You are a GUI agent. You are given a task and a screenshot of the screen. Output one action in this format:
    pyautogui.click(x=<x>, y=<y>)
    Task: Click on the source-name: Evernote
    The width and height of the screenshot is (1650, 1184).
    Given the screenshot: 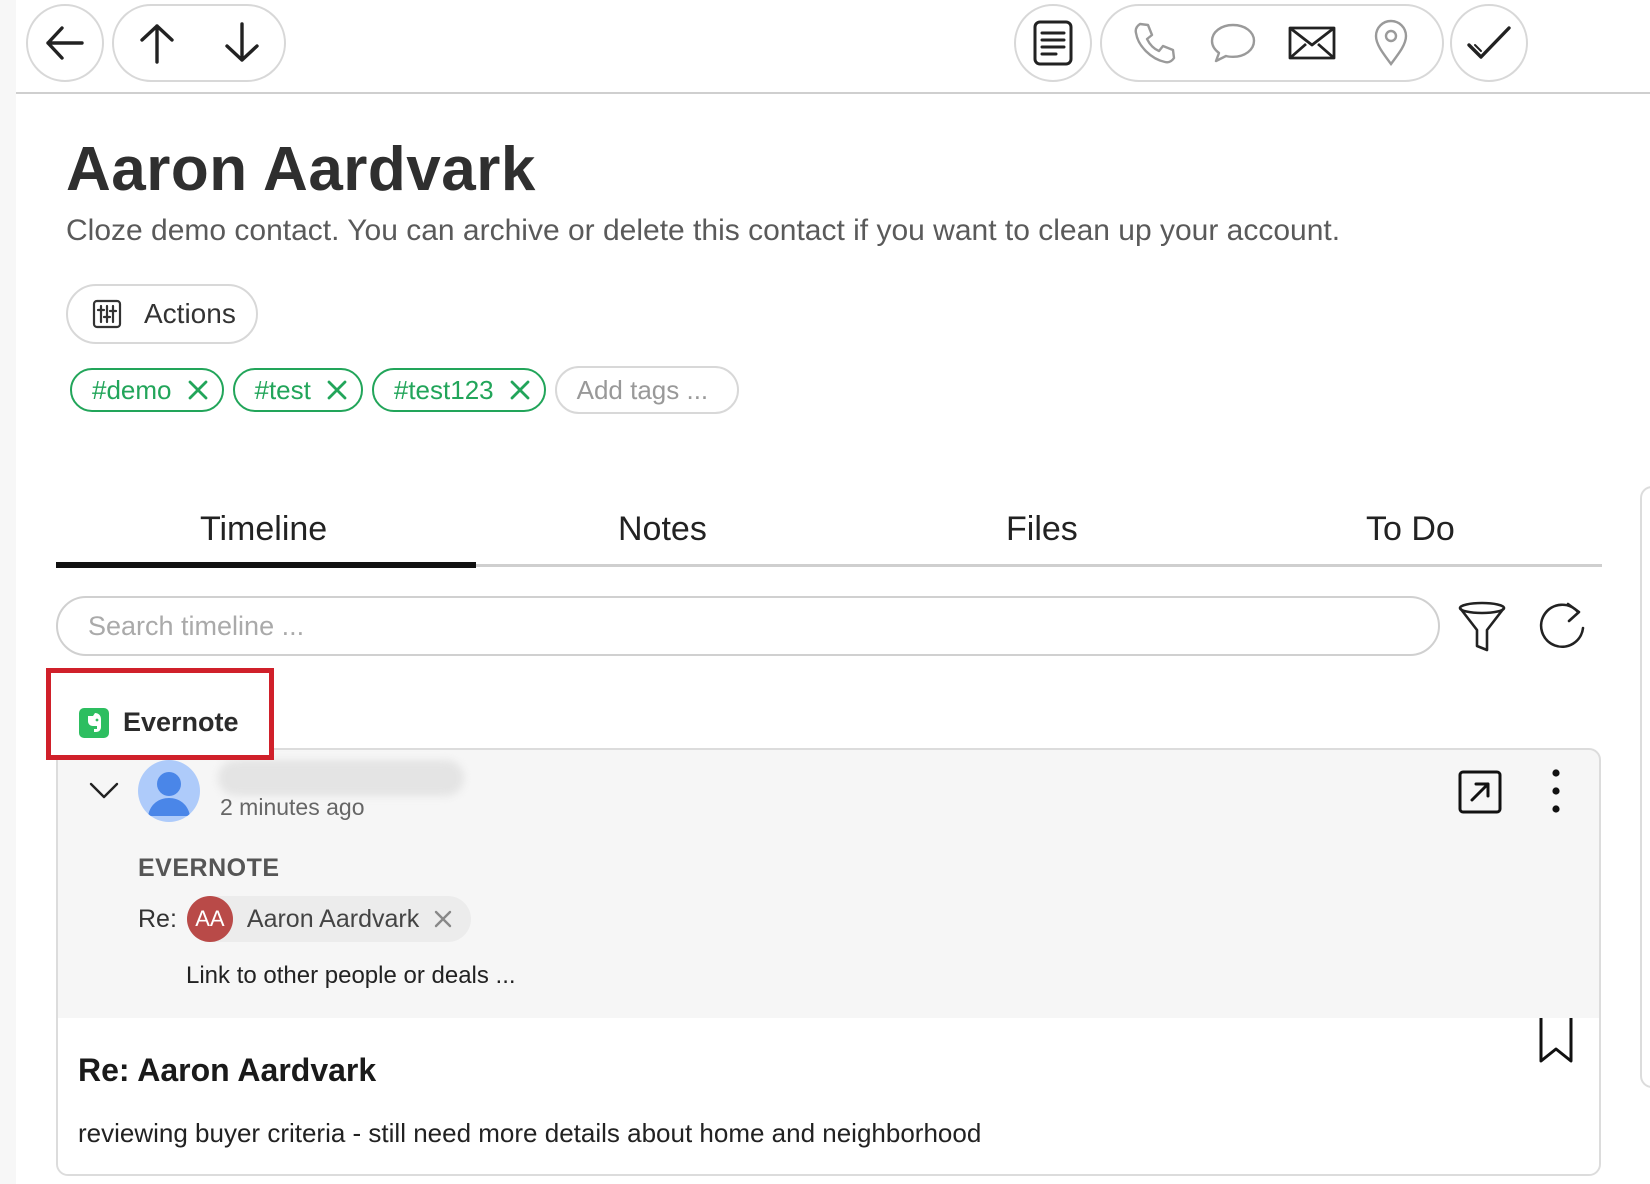 What is the action you would take?
    pyautogui.click(x=181, y=722)
    